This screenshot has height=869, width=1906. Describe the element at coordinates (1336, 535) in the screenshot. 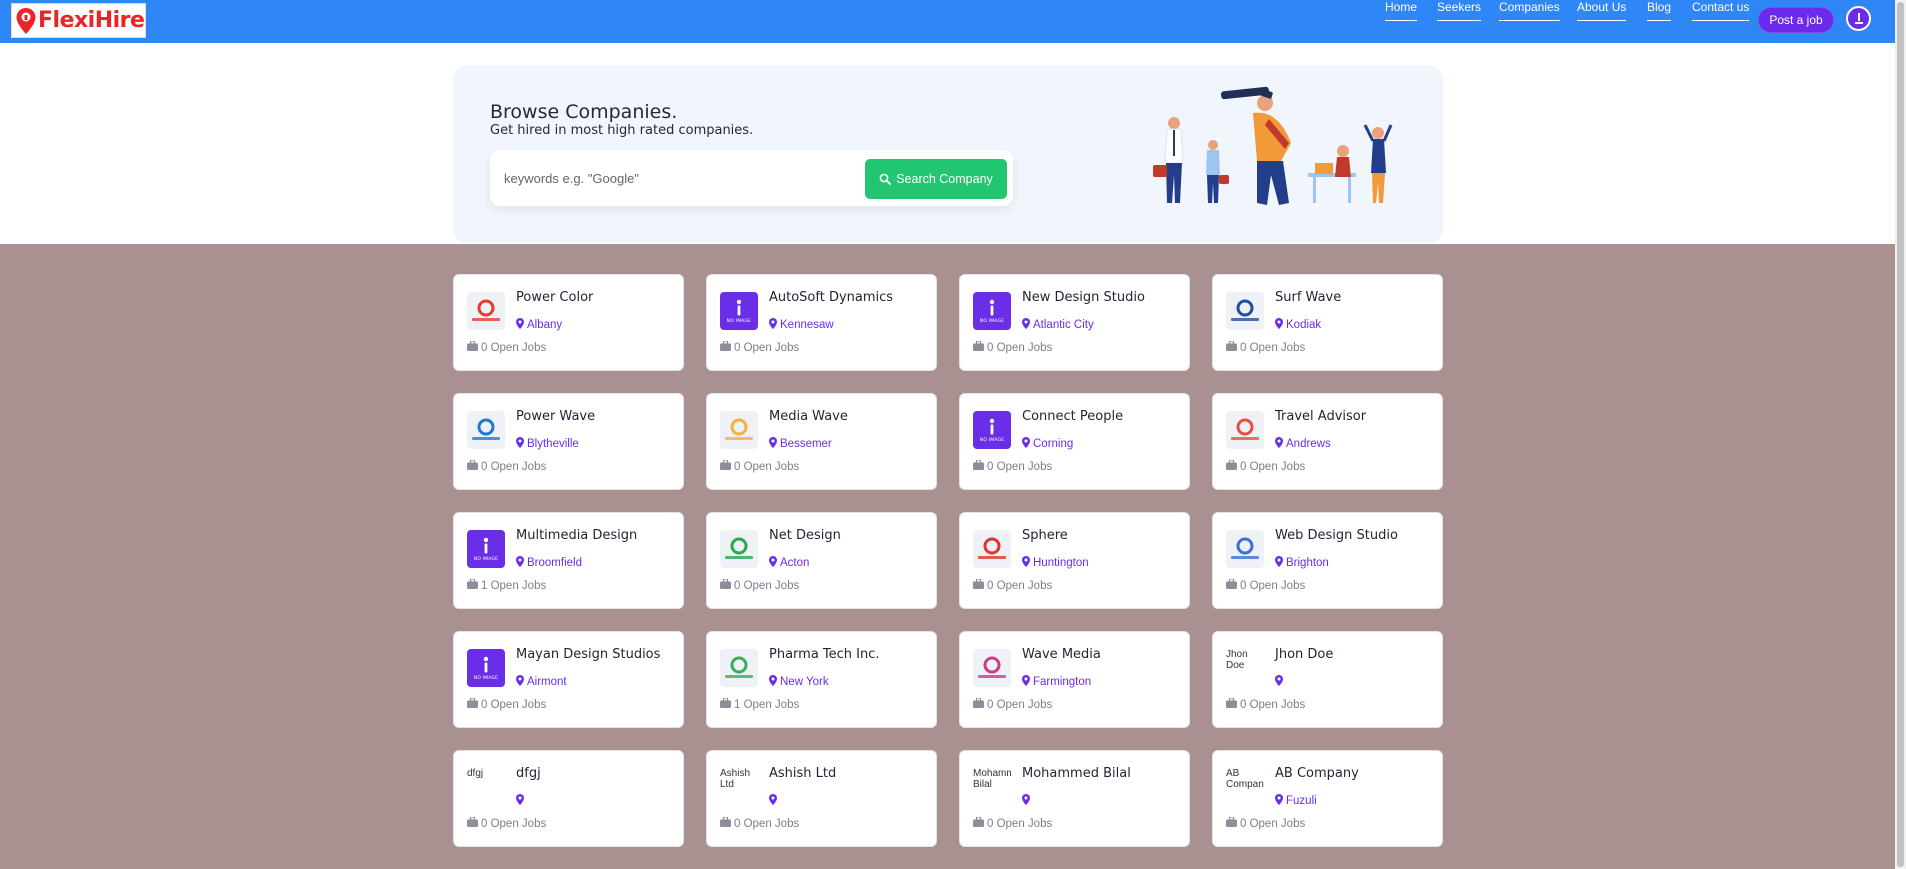

I see `company-name: Web Design Studio` at that location.